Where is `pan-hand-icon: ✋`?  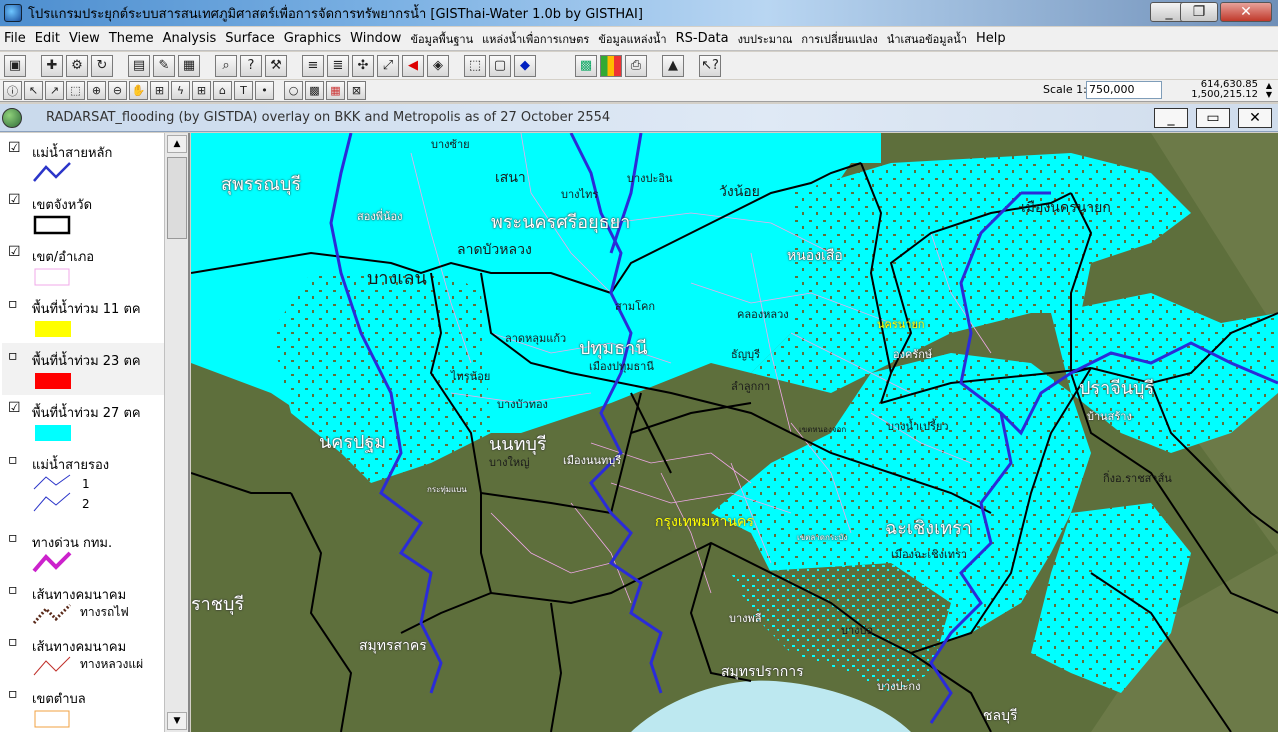
pan-hand-icon: ✋ is located at coordinates (138, 90).